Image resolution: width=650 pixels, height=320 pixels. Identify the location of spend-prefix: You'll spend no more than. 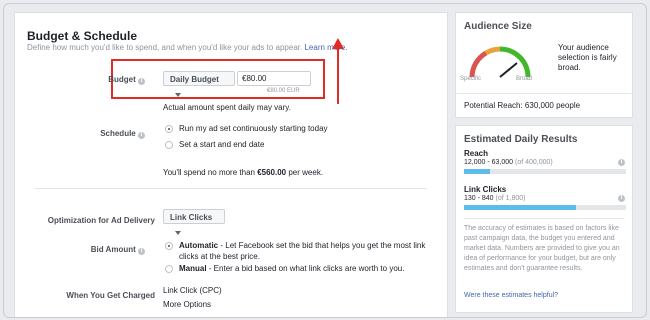
(209, 172).